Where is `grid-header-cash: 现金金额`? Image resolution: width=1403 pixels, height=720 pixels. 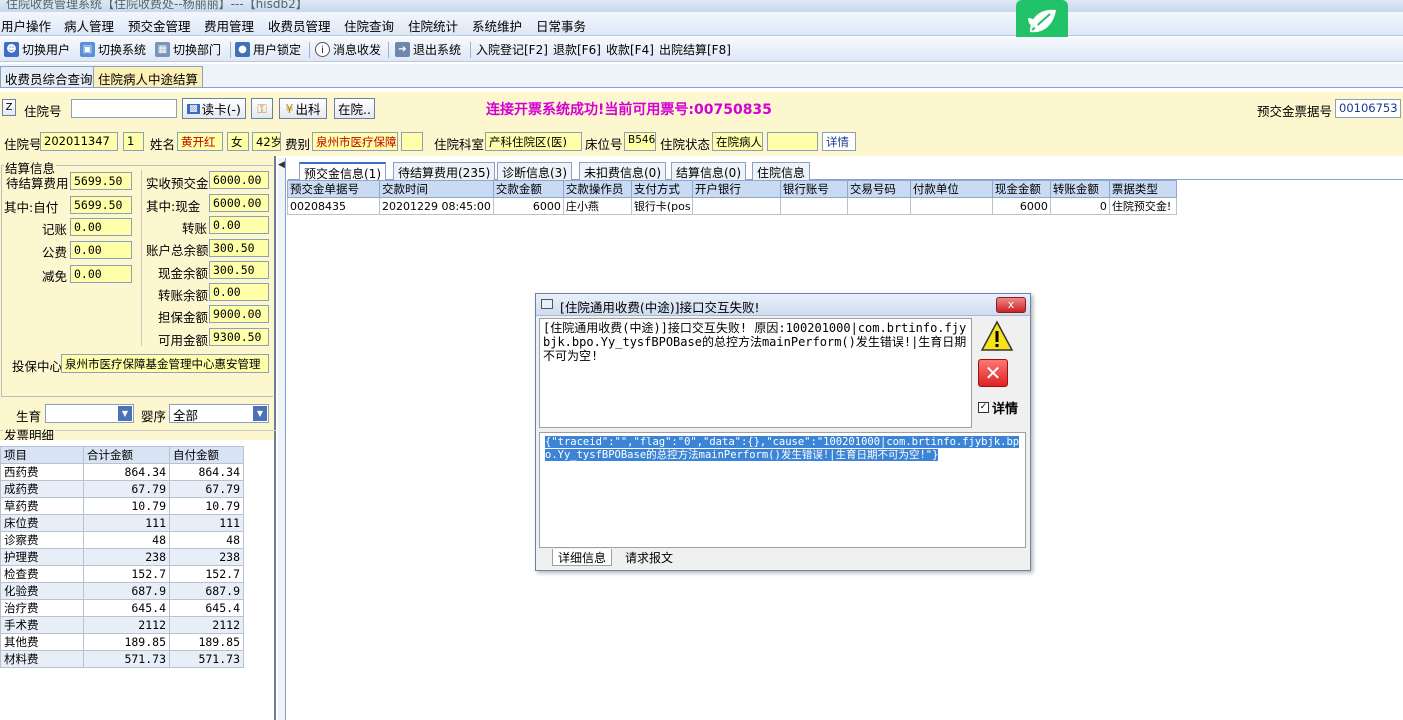
grid-header-cash: 现金金额 is located at coordinates (1021, 189).